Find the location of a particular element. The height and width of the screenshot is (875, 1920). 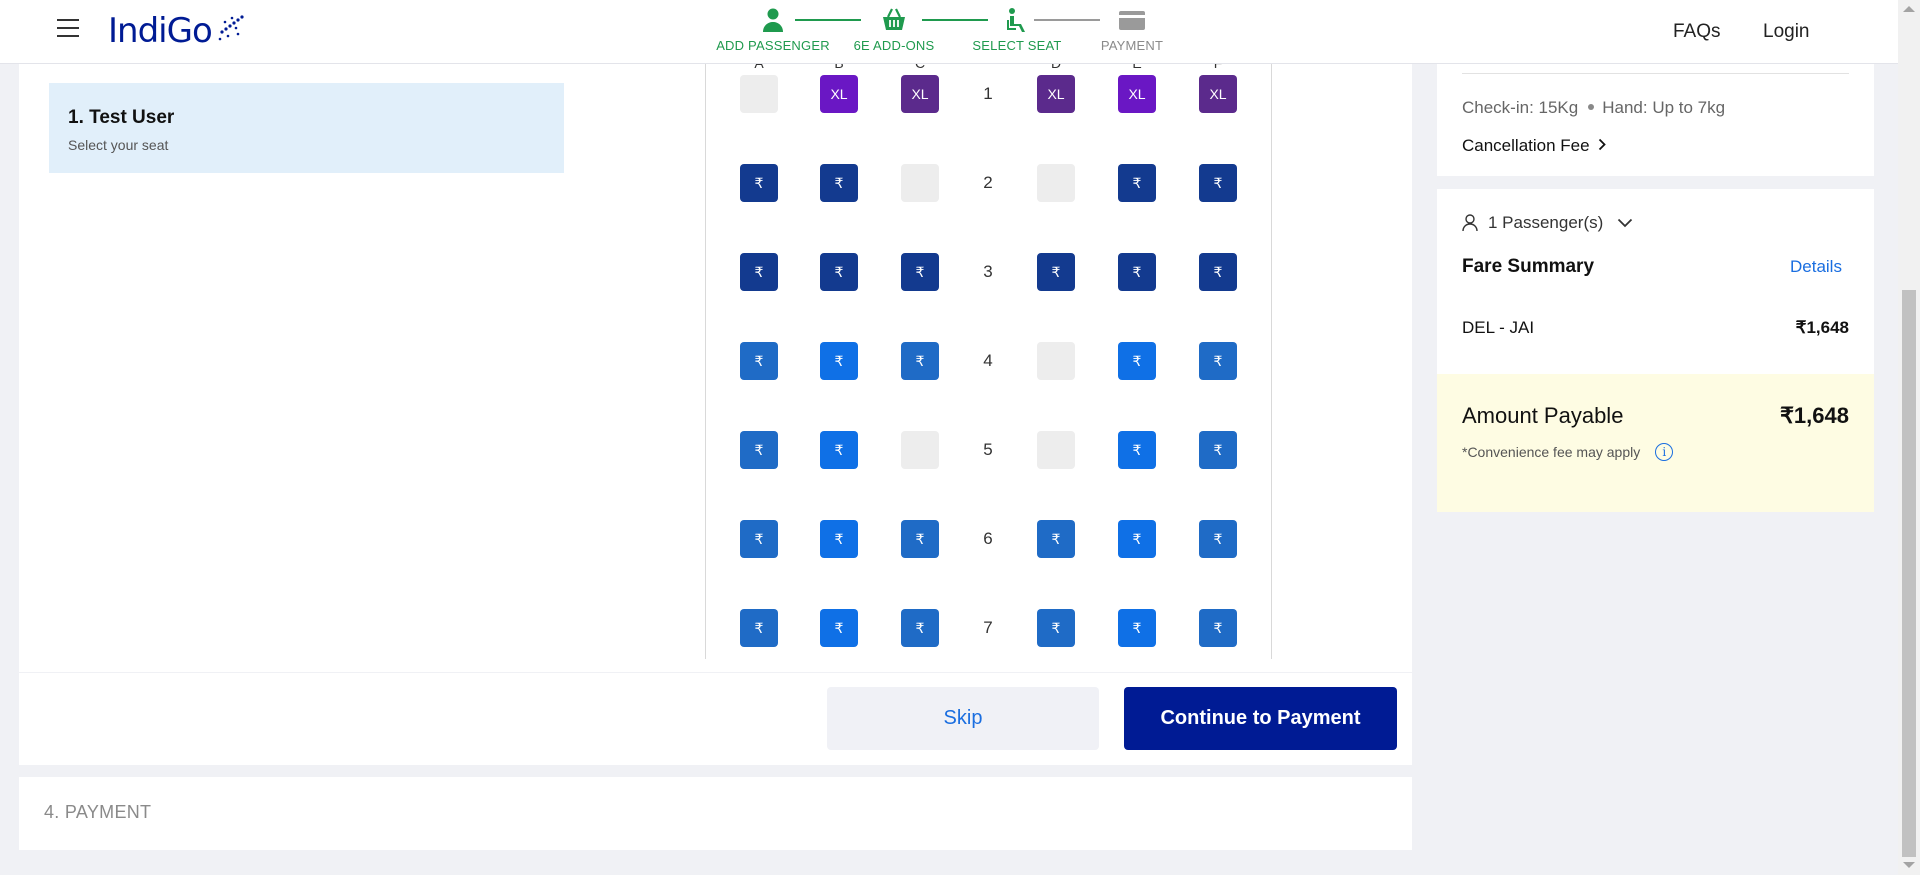

step-select-seat: SELECT SEAT is located at coordinates (1017, 29).